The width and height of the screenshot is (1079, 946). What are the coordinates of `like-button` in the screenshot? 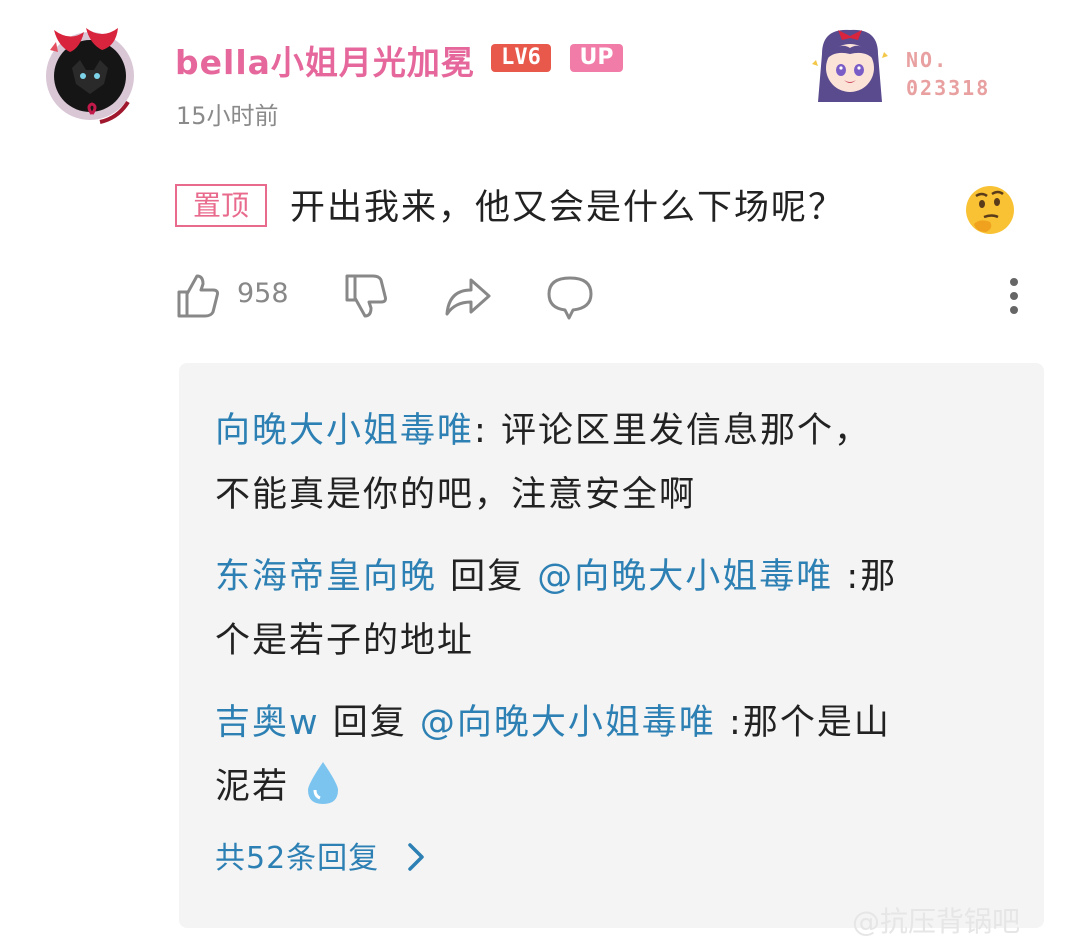 It's located at (198, 296).